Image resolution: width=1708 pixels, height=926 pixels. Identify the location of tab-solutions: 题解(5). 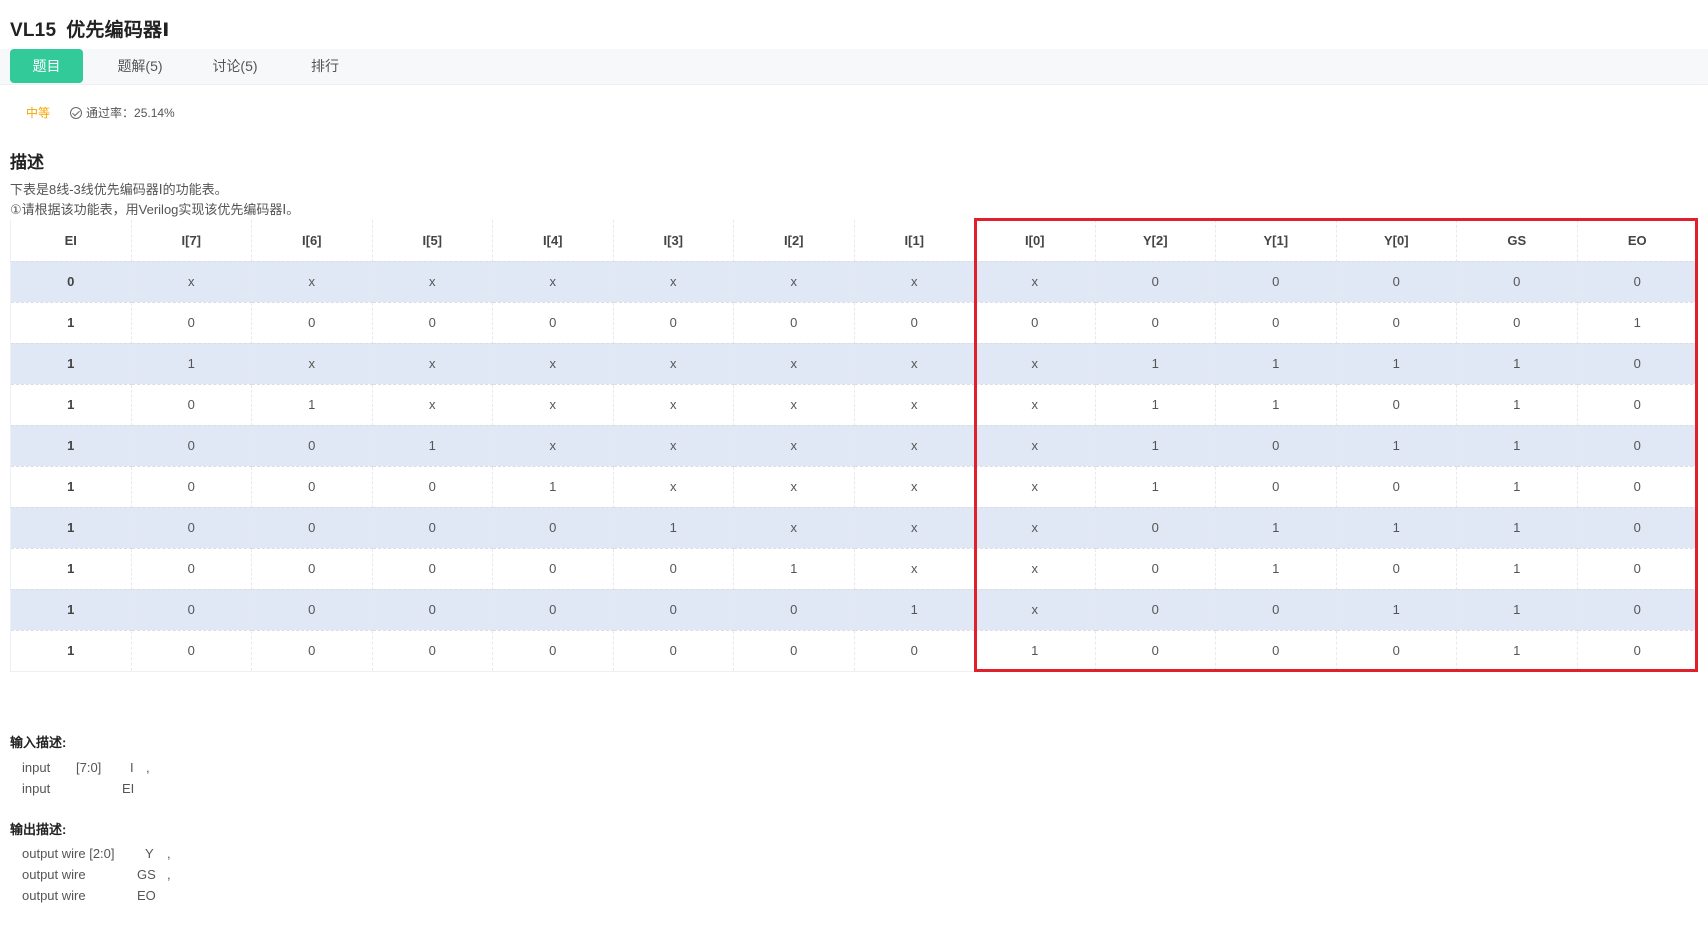
(140, 66).